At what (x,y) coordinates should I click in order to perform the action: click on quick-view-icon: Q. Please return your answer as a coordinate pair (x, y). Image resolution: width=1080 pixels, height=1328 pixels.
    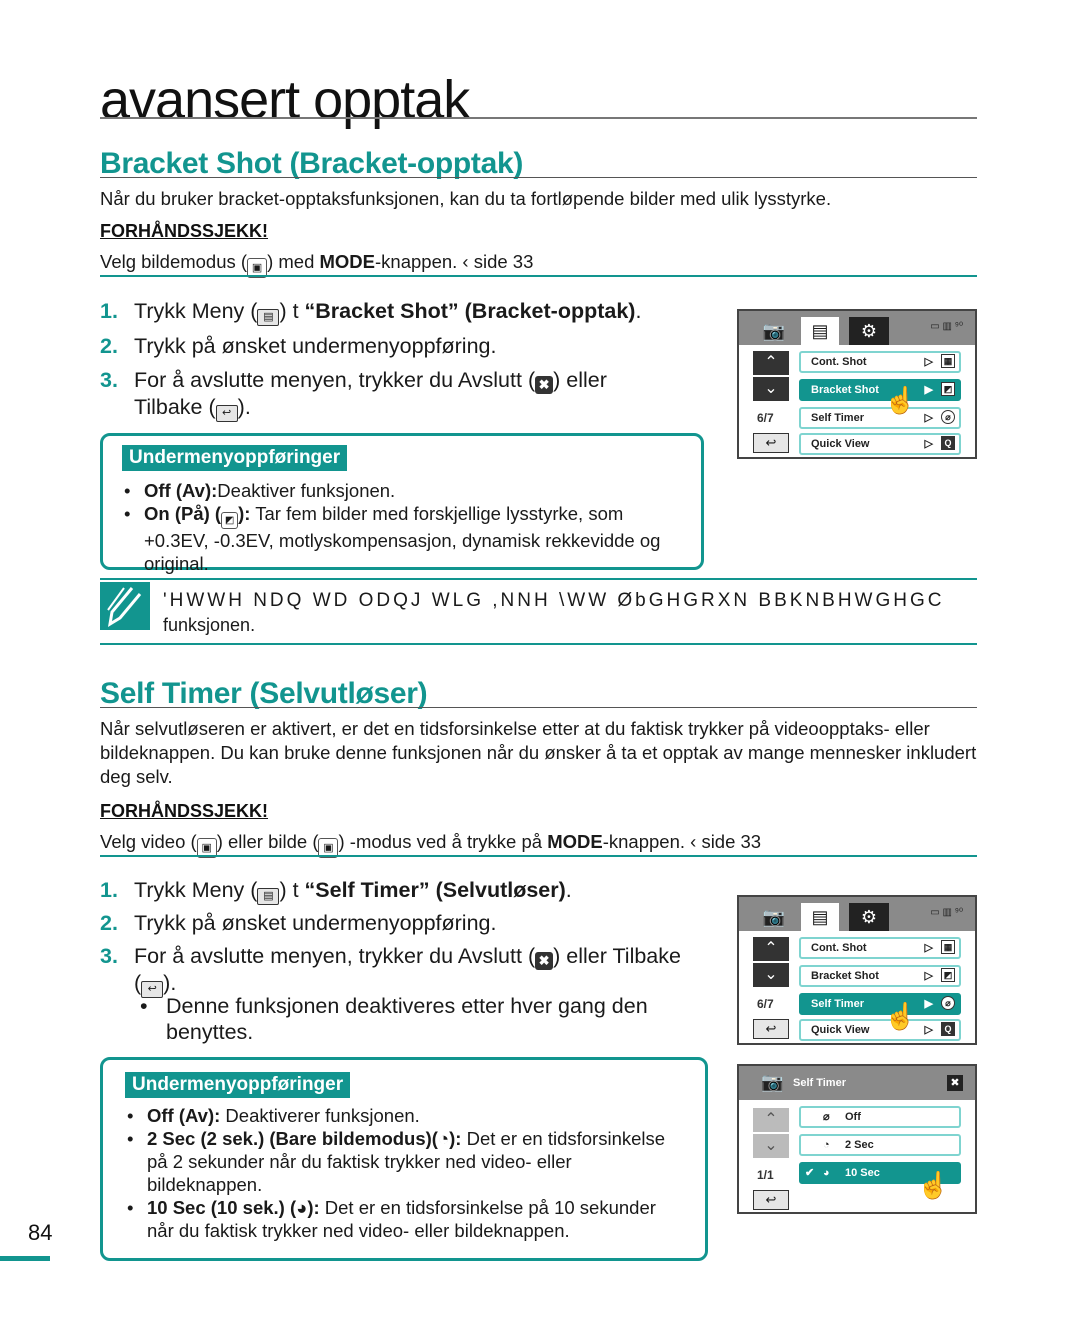
    Looking at the image, I should click on (948, 1029).